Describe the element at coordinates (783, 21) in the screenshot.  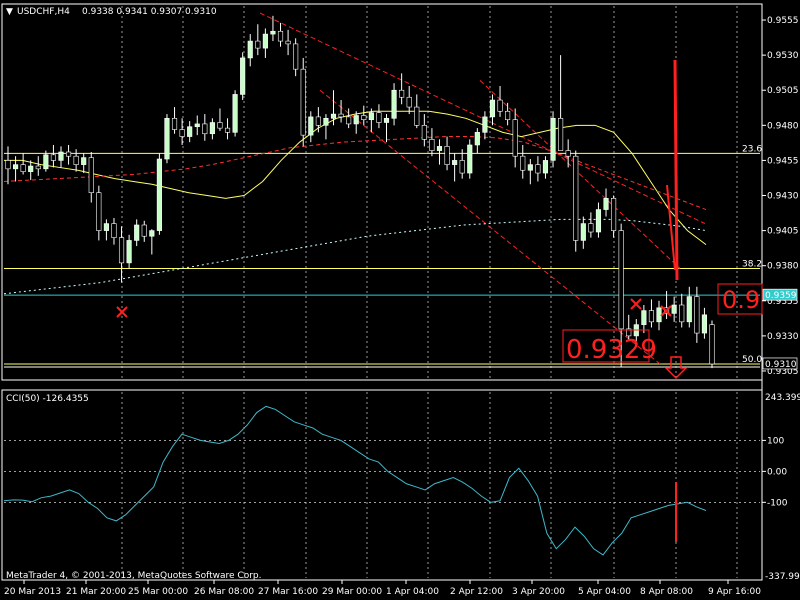
I see `price-tick-label: 0.9555` at that location.